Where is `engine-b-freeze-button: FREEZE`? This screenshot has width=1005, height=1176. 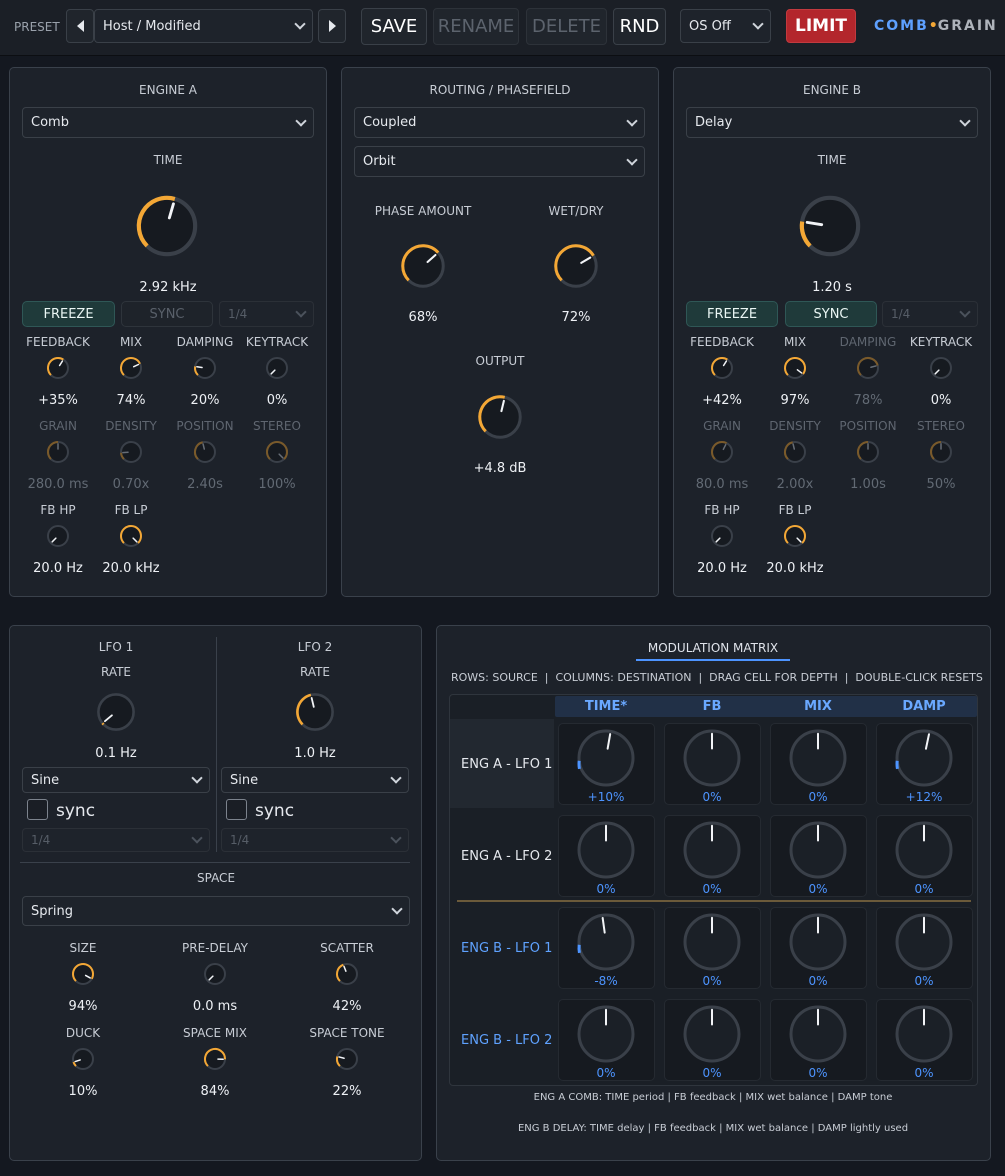
engine-b-freeze-button: FREEZE is located at coordinates (732, 314).